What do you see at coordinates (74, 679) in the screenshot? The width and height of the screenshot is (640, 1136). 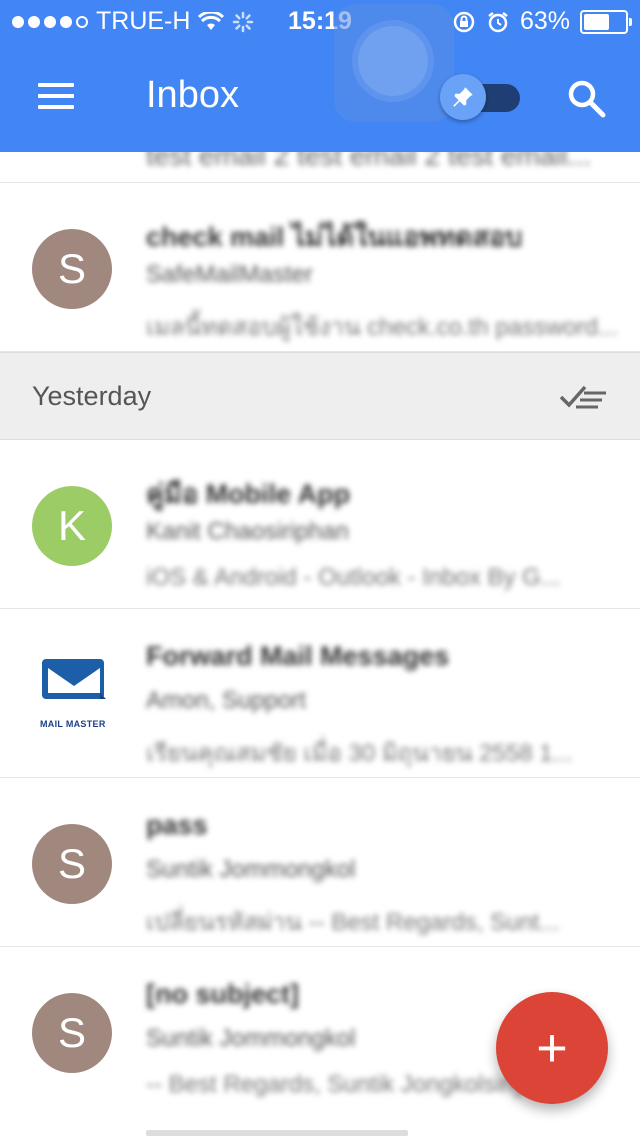 I see `mail-master-logo-icon` at bounding box center [74, 679].